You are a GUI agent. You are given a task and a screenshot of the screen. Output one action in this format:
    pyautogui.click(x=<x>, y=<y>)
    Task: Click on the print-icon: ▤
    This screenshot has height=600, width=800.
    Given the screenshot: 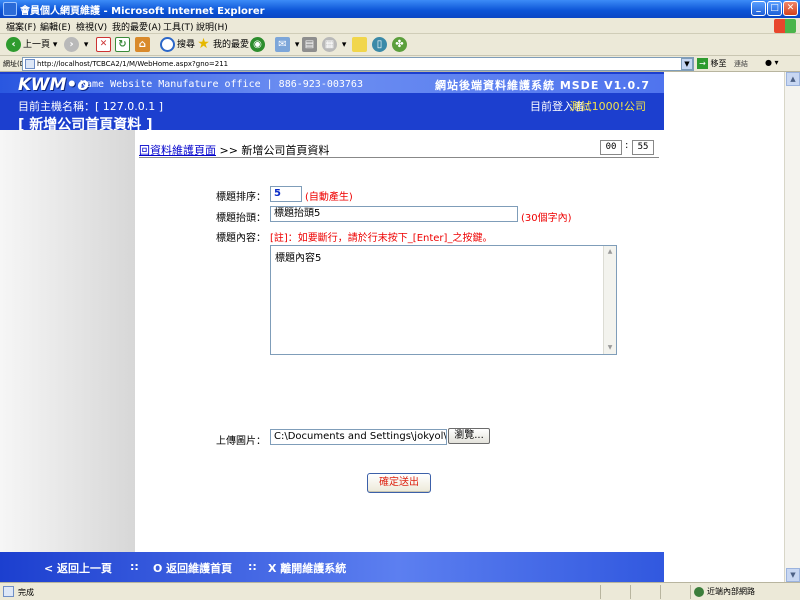 What is the action you would take?
    pyautogui.click(x=309, y=44)
    